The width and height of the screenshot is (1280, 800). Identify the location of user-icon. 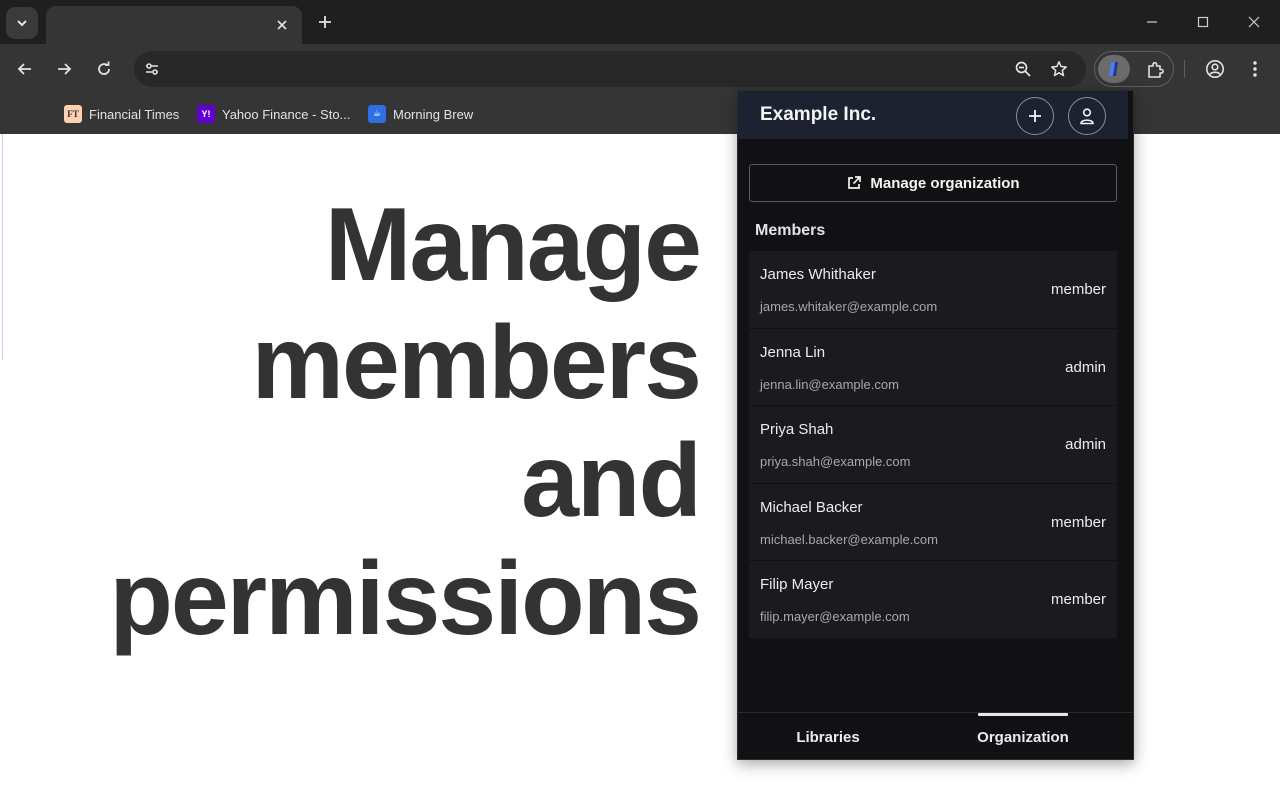
(1087, 116).